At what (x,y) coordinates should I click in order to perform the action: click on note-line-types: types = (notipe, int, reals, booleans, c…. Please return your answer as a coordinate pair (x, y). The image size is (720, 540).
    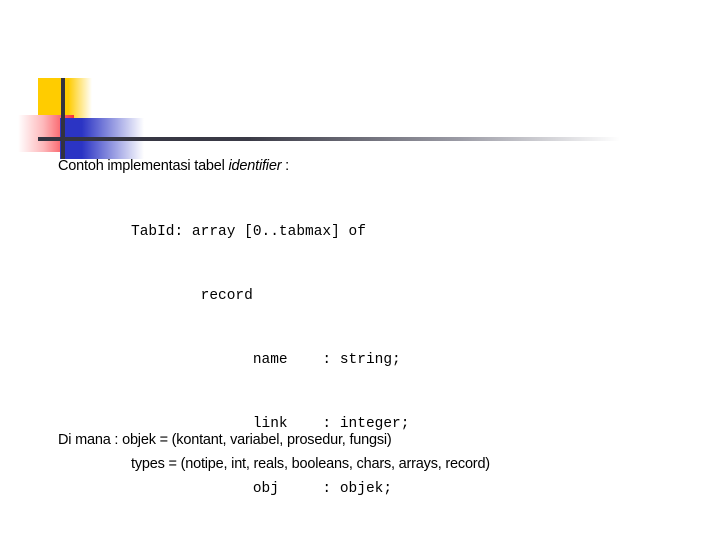
    Looking at the image, I should click on (310, 464).